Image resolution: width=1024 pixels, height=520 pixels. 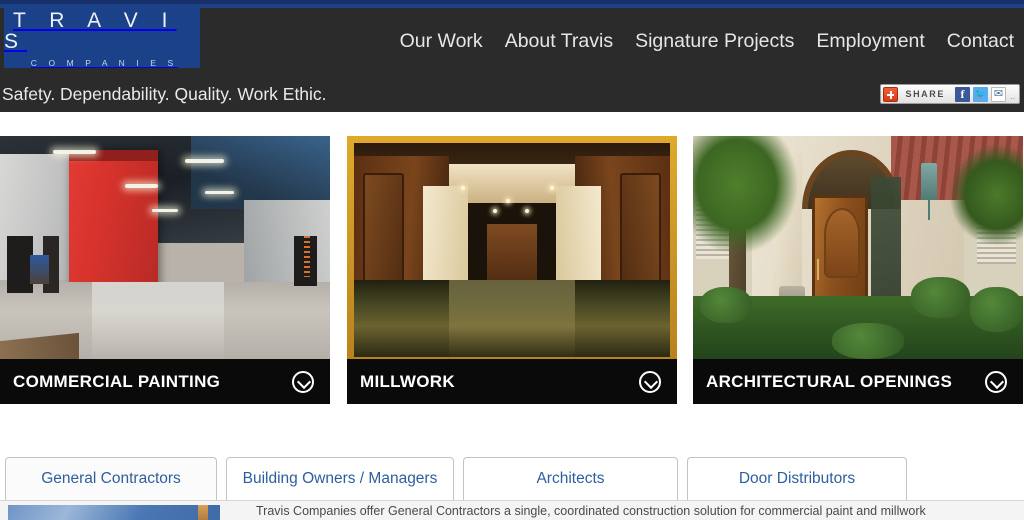 I want to click on nav-item-contact: Contact, so click(x=980, y=41).